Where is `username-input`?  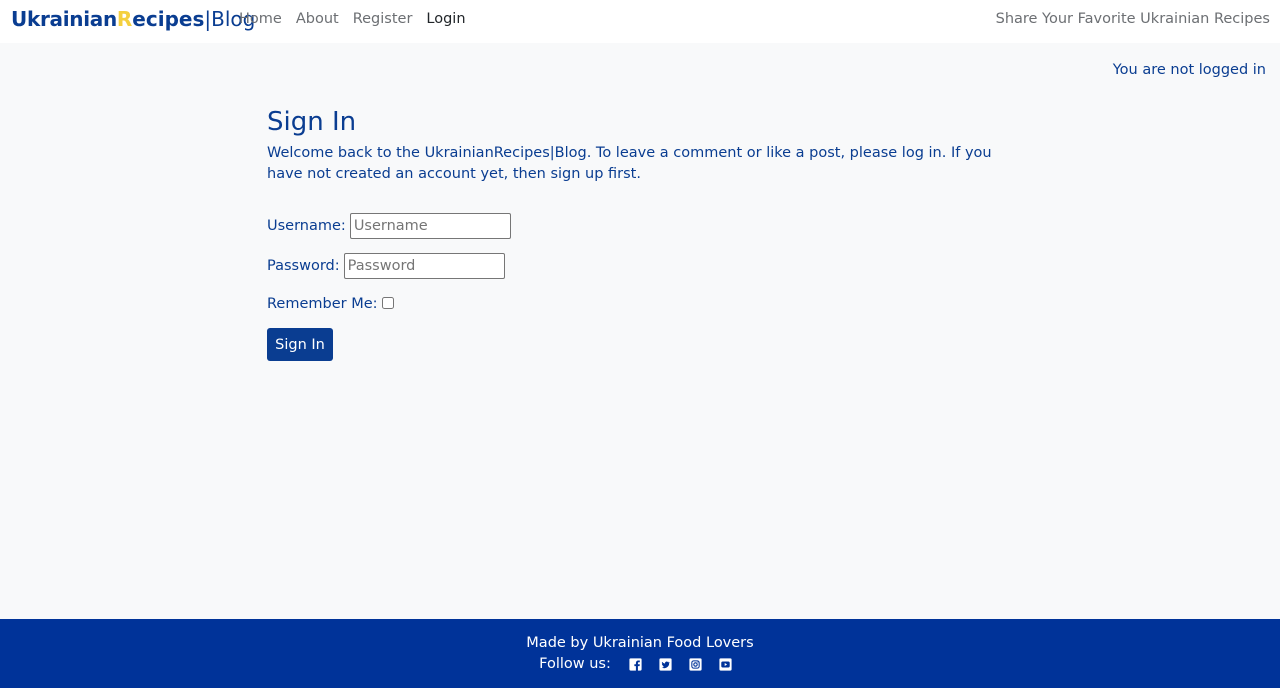
username-input is located at coordinates (430, 226).